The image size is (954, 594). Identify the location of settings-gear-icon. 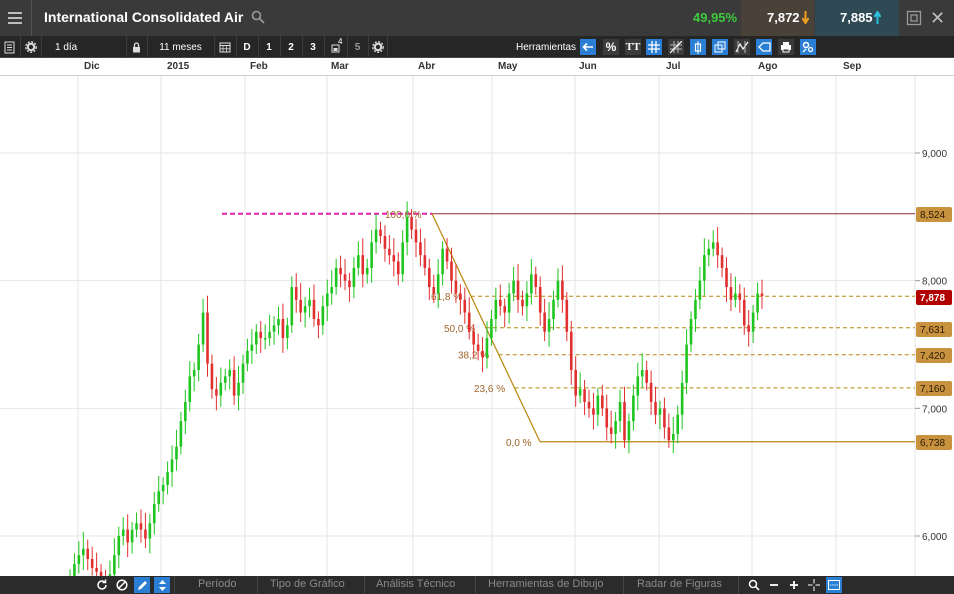
(30, 47).